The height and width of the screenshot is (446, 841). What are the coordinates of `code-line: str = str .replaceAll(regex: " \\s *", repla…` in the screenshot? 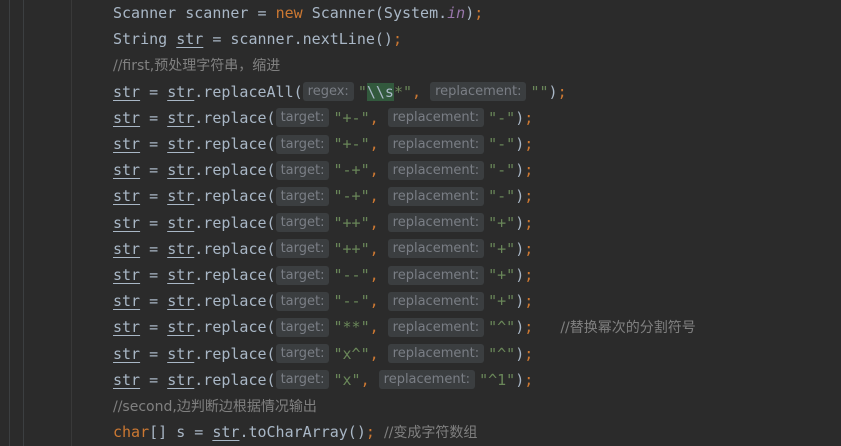 It's located at (340, 92).